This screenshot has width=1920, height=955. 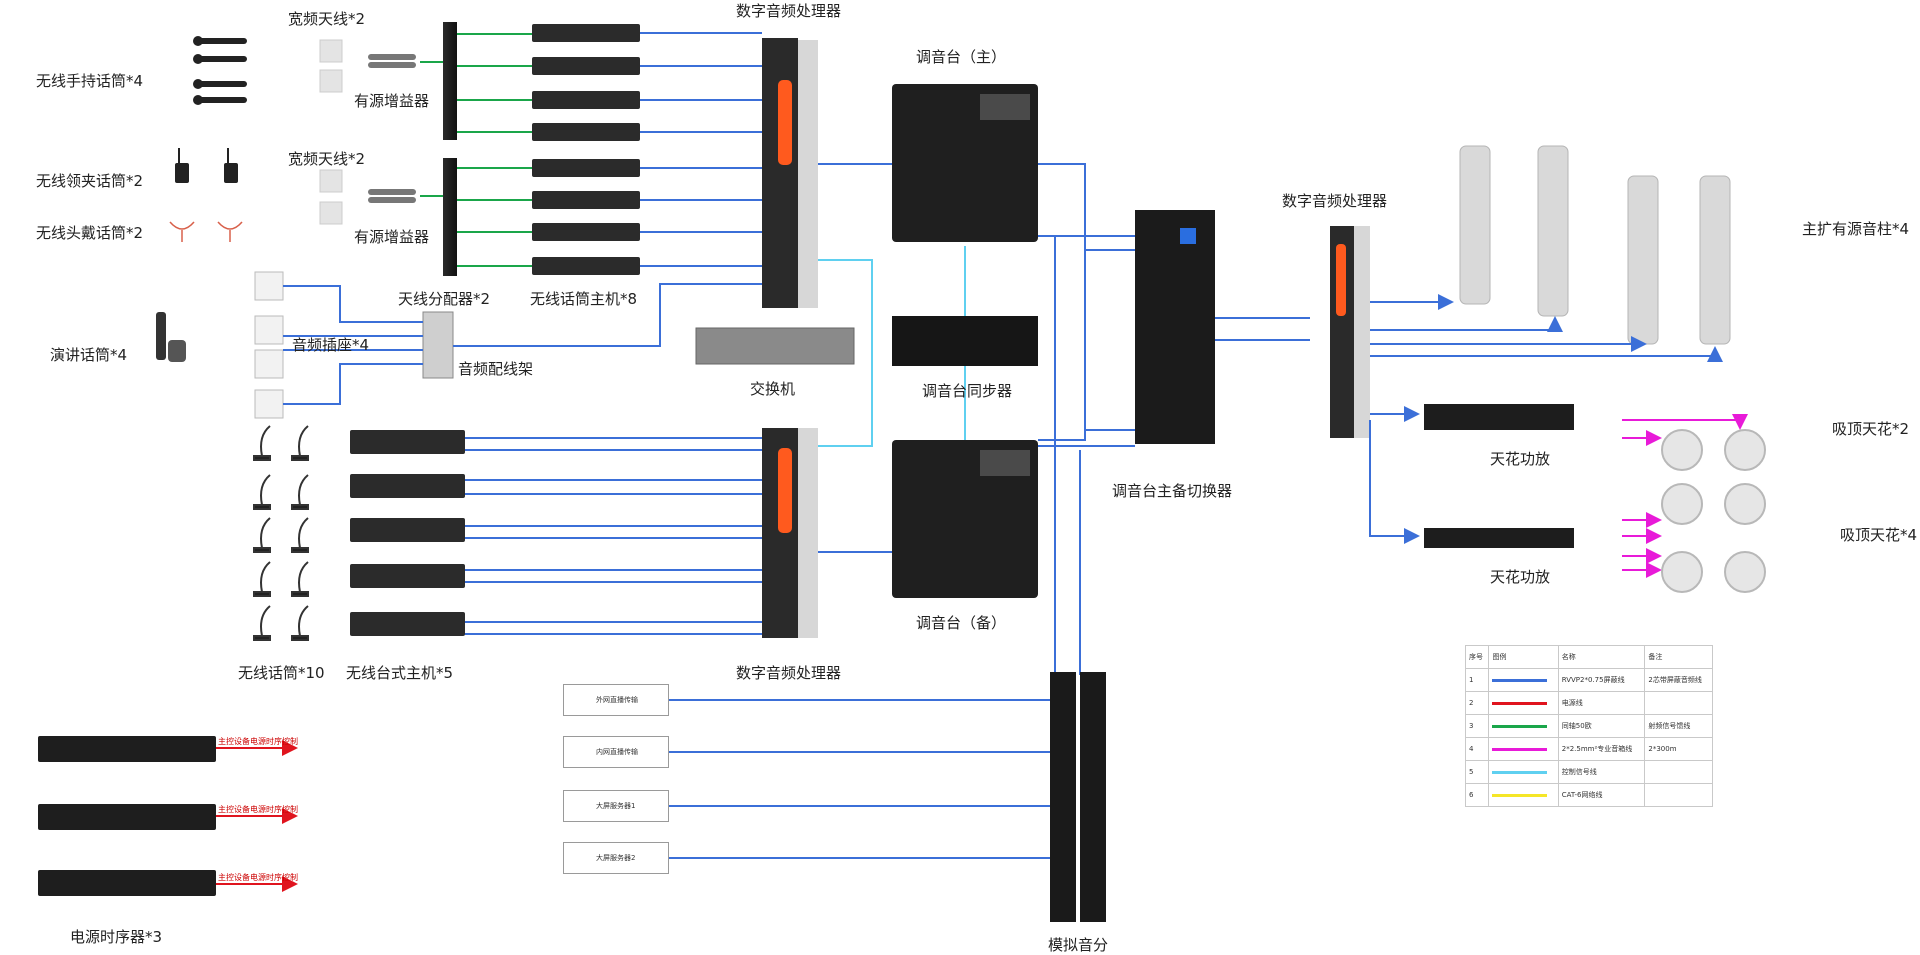 What do you see at coordinates (450, 149) in the screenshot?
I see `antenna-splitters` at bounding box center [450, 149].